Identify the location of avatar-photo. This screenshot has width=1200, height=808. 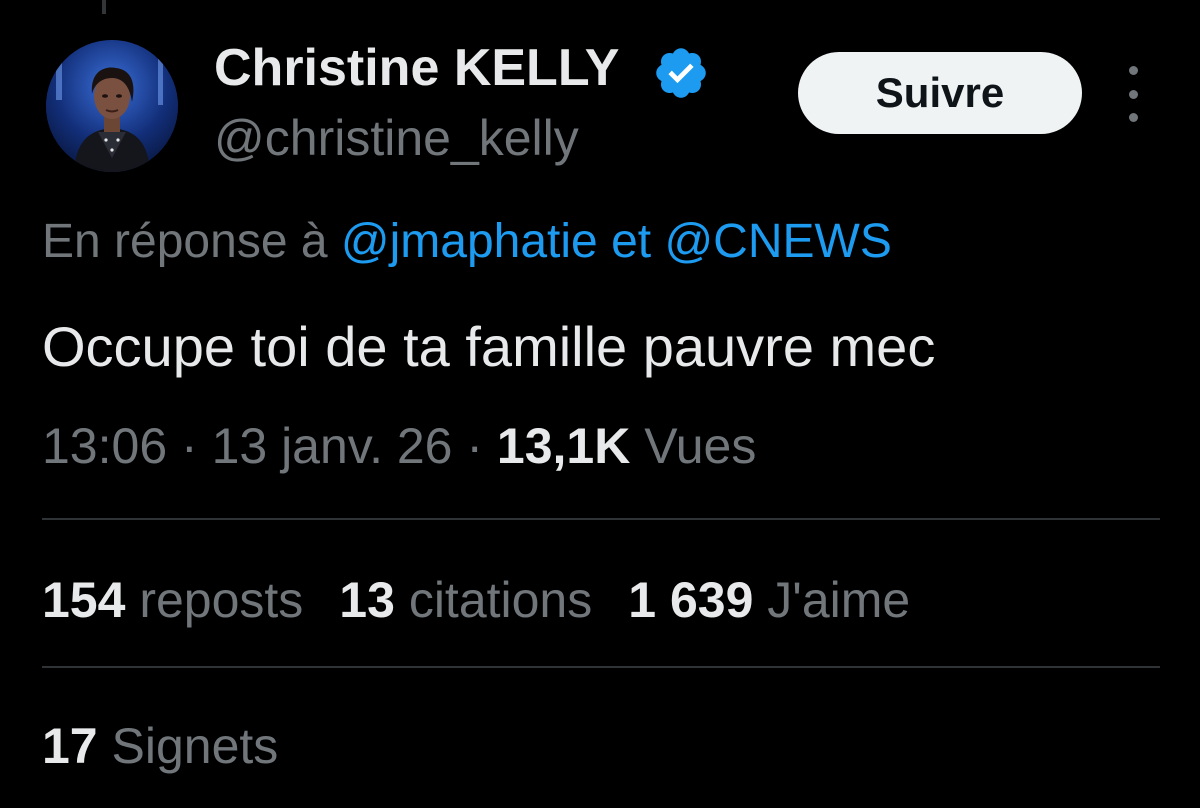
(112, 106).